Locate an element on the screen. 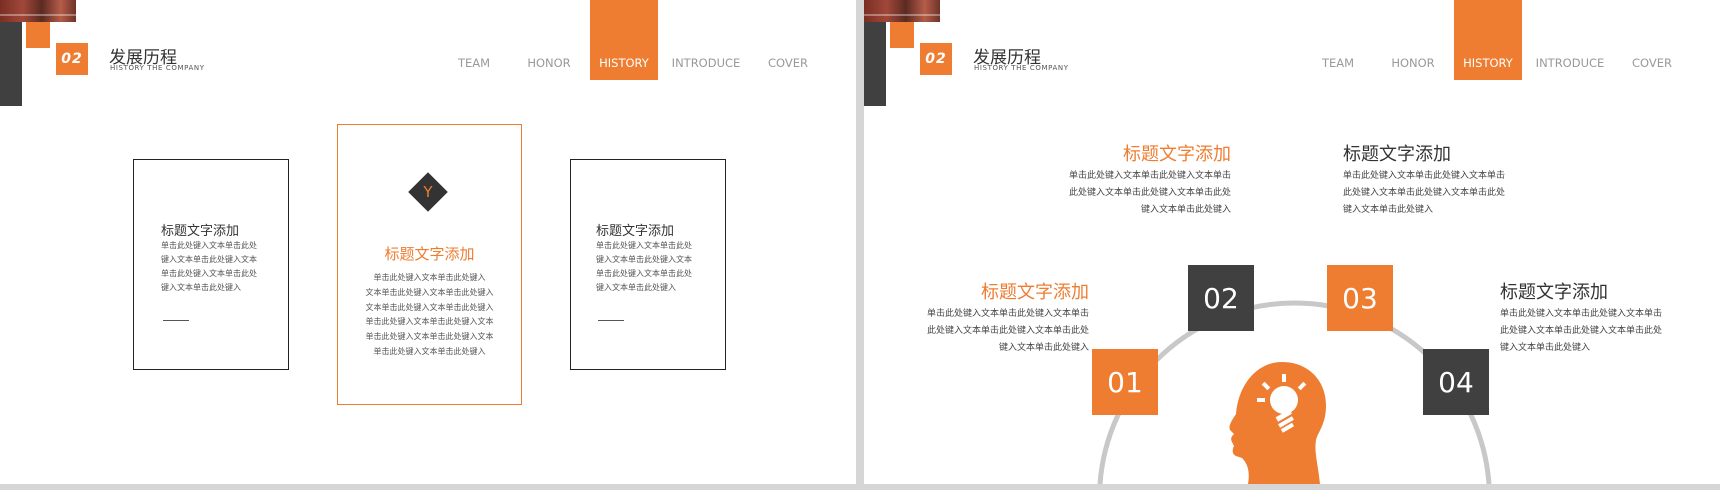  nav-history: HISTORY is located at coordinates (624, 40).